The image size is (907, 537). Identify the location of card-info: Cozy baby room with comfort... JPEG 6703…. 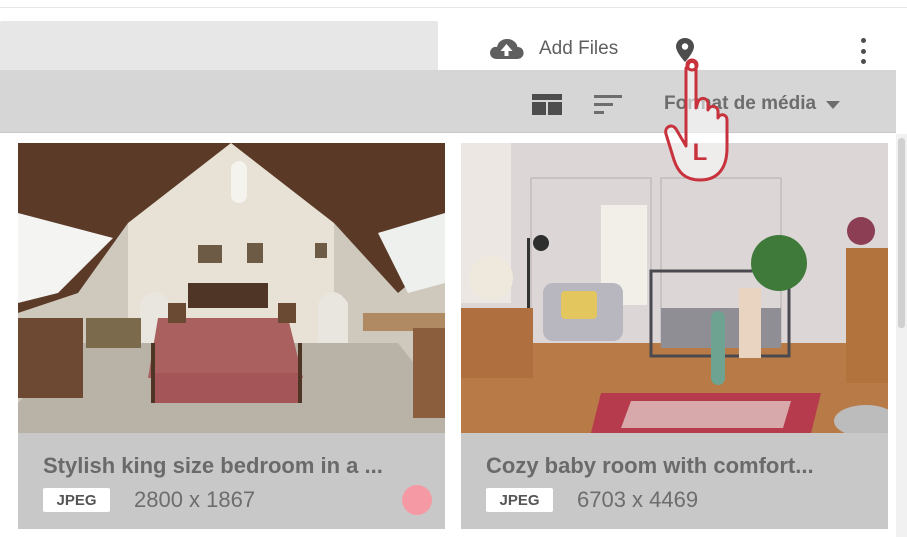
(674, 481).